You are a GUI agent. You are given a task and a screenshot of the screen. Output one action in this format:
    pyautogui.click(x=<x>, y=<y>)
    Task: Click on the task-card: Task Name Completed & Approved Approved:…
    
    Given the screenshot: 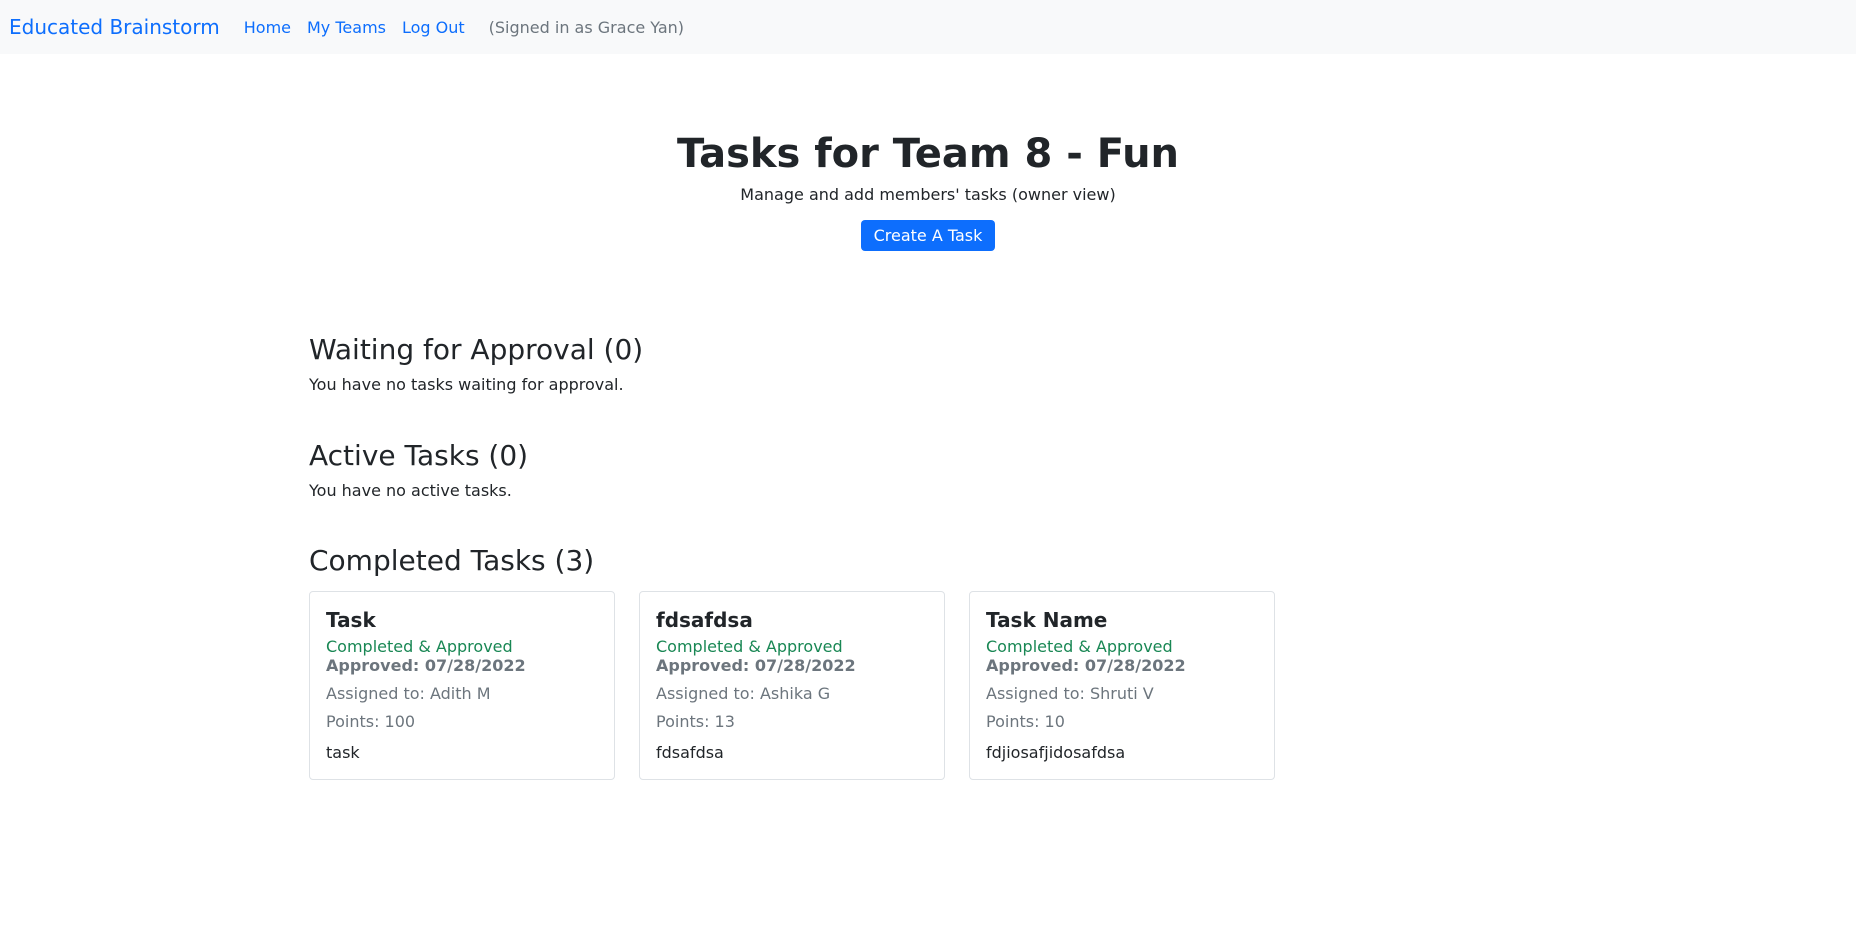 What is the action you would take?
    pyautogui.click(x=1122, y=685)
    